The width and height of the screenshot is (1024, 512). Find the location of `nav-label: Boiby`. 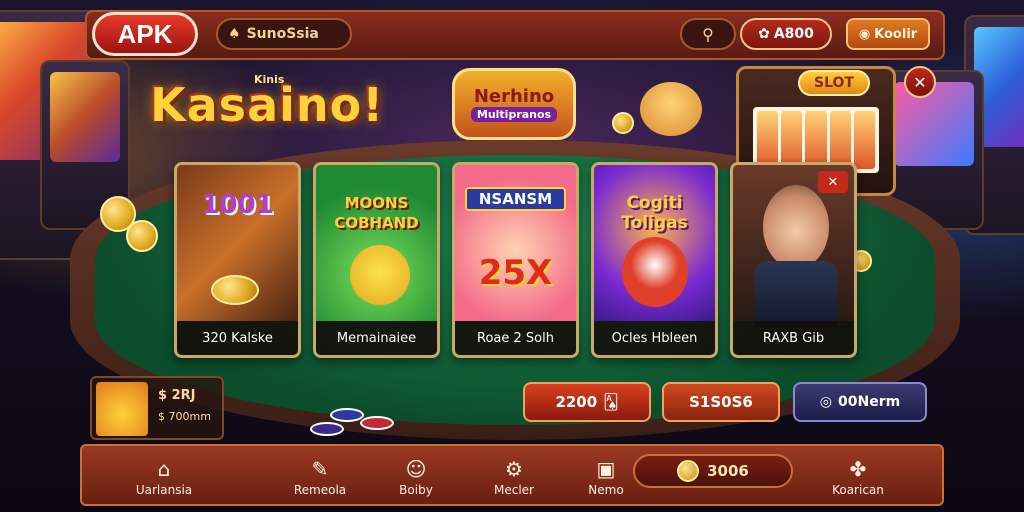

nav-label: Boiby is located at coordinates (416, 489).